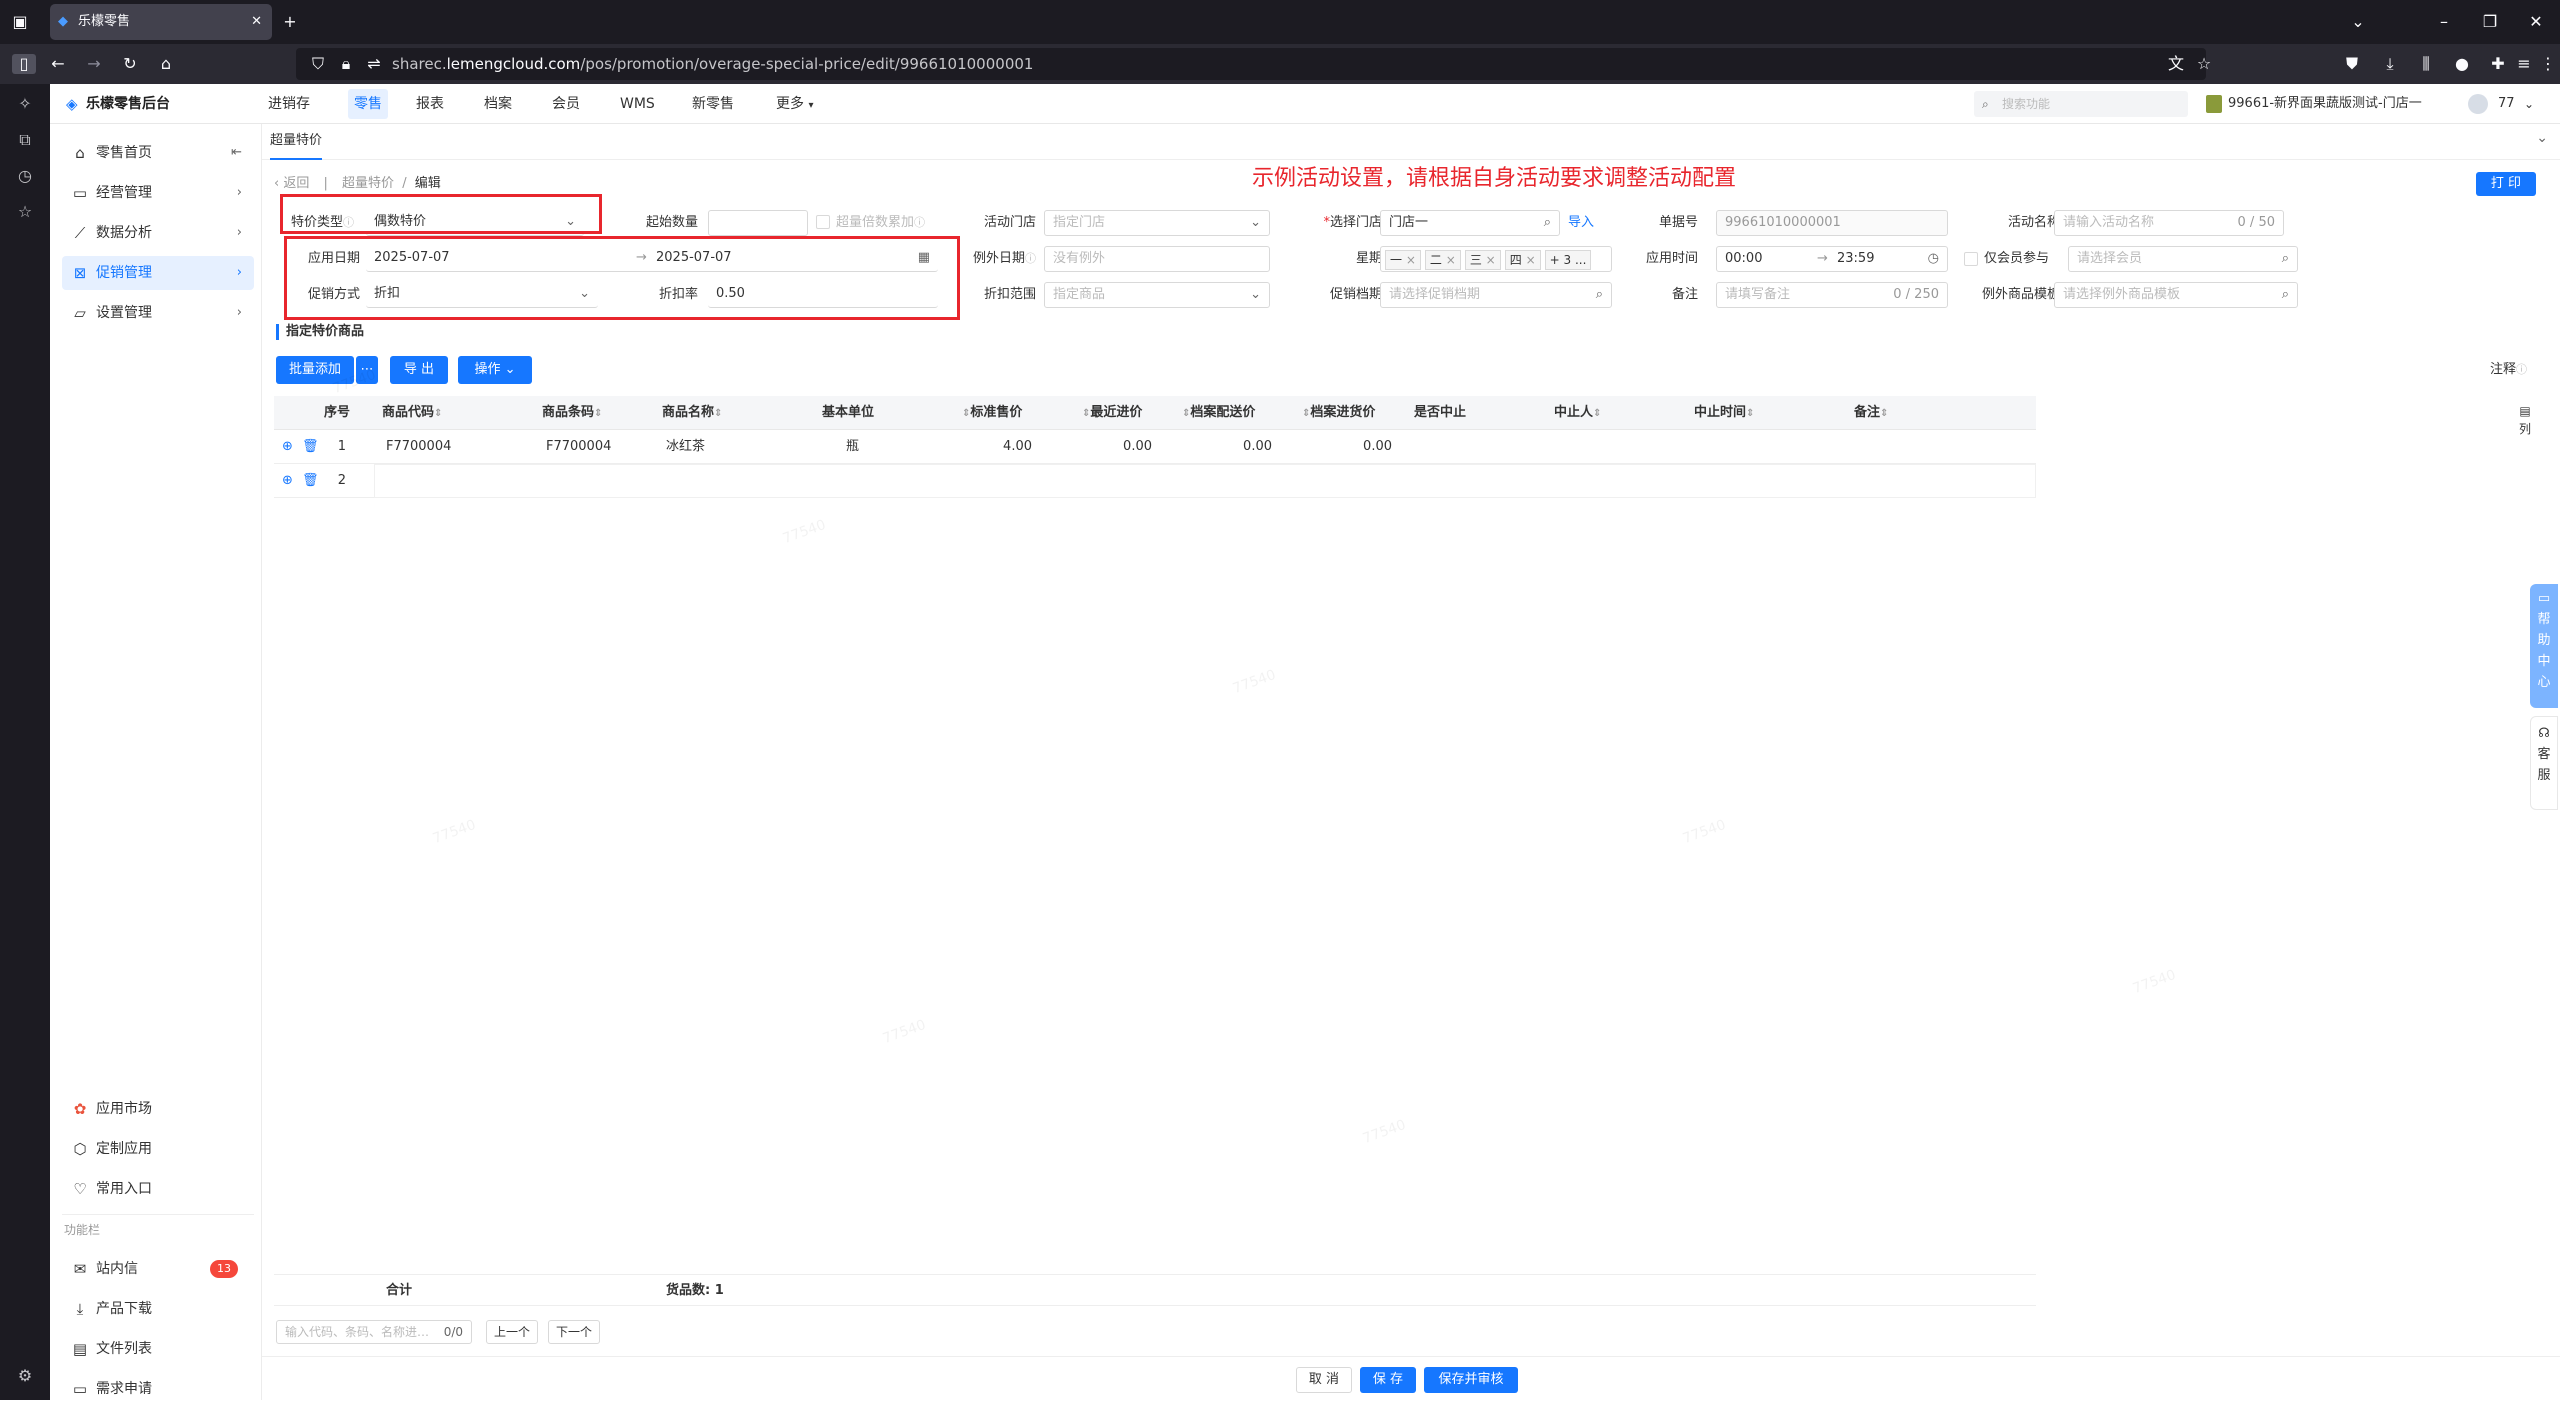 The height and width of the screenshot is (1406, 2560). I want to click on member-select-input: 请选择会员 ⌕, so click(2183, 259).